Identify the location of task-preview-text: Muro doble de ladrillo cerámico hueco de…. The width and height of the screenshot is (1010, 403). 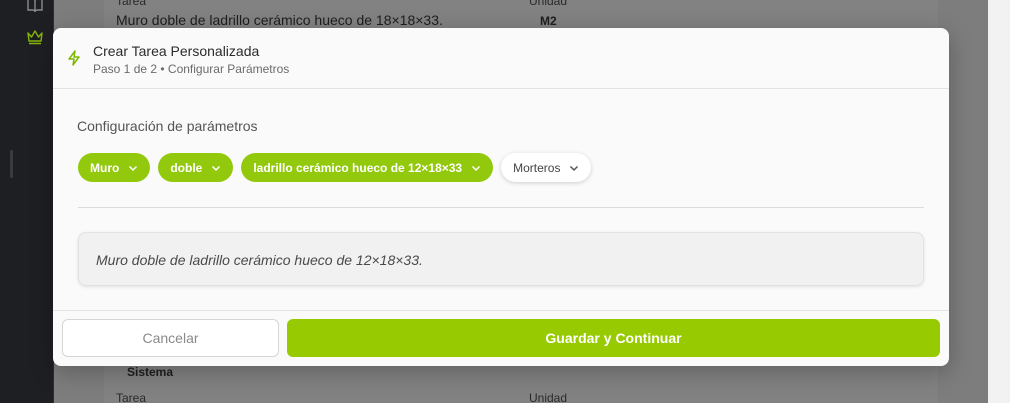
(259, 260).